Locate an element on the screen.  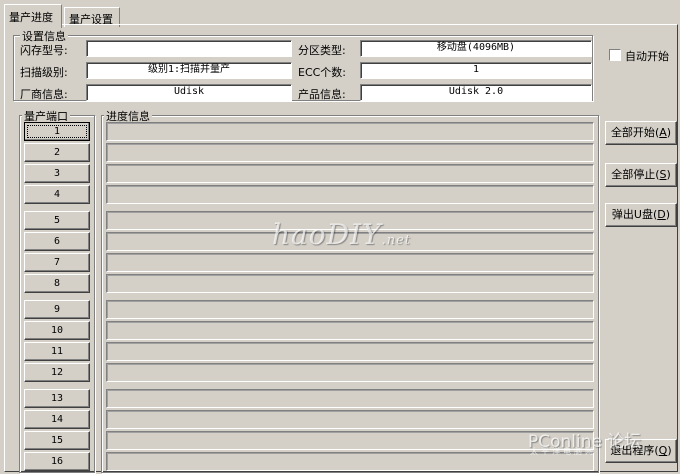
port-button-14: 14 is located at coordinates (57, 419).